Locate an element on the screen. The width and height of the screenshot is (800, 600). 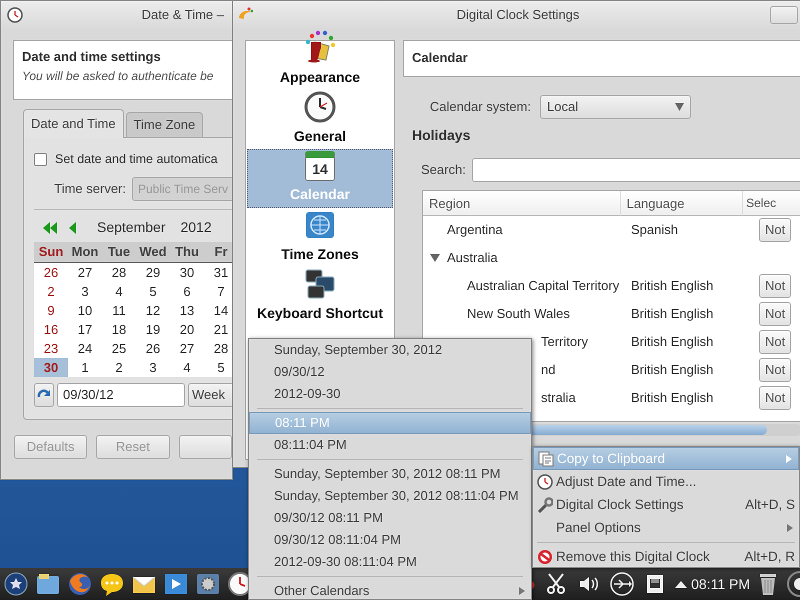
menu-item: 09/30/12 08:11 PM is located at coordinates (390, 518).